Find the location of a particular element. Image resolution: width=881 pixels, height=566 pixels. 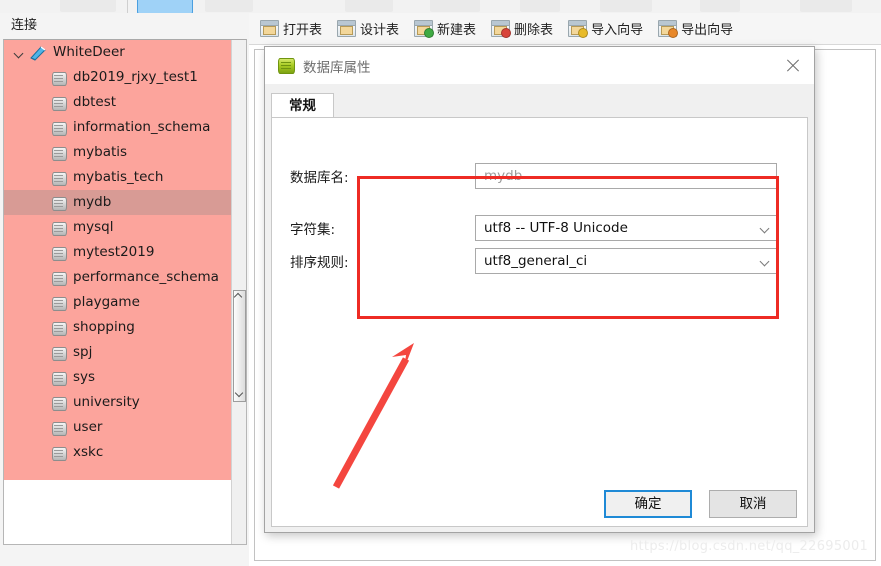

toolbar-item-5: 导入向导 is located at coordinates (605, 28).